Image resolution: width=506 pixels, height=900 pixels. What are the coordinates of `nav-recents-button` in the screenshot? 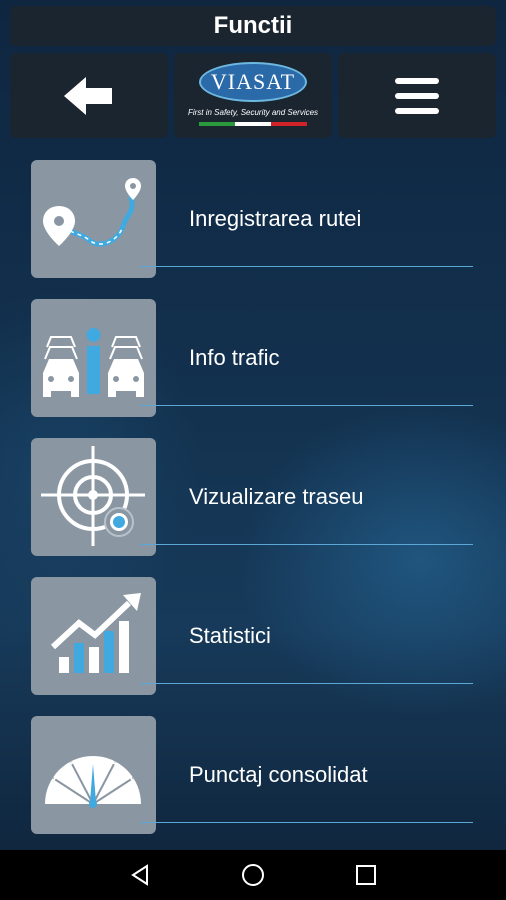 It's located at (366, 875).